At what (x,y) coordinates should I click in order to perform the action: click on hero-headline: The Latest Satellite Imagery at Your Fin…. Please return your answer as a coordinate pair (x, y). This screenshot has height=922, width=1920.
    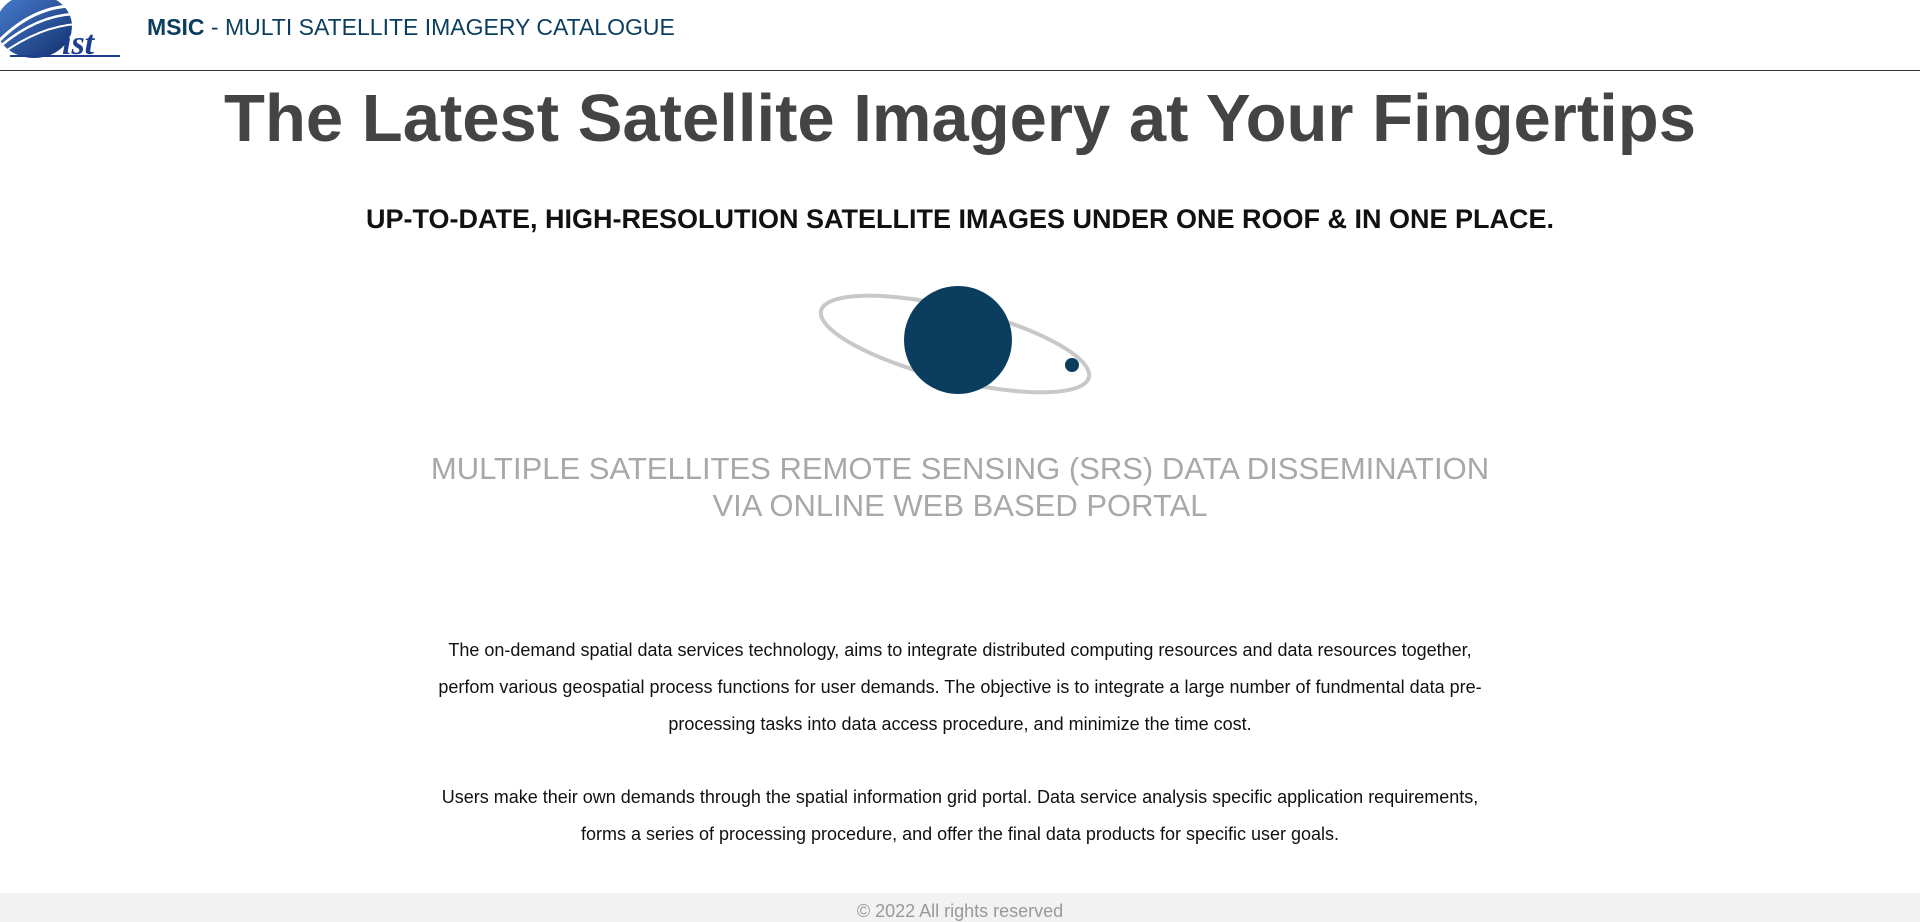
    Looking at the image, I should click on (960, 118).